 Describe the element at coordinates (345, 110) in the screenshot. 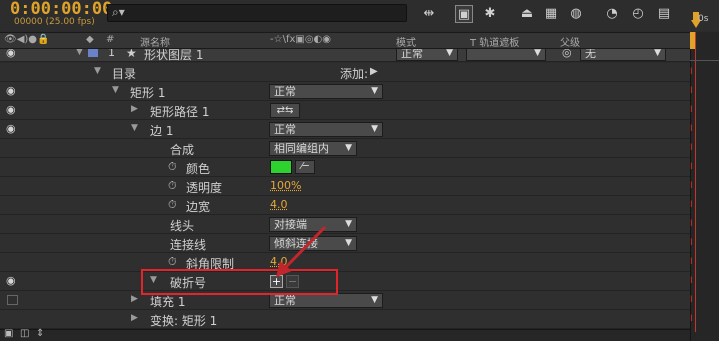

I see `rect-path-row: ◉ ▶ 矩形路径 1 ⇄⇆` at that location.